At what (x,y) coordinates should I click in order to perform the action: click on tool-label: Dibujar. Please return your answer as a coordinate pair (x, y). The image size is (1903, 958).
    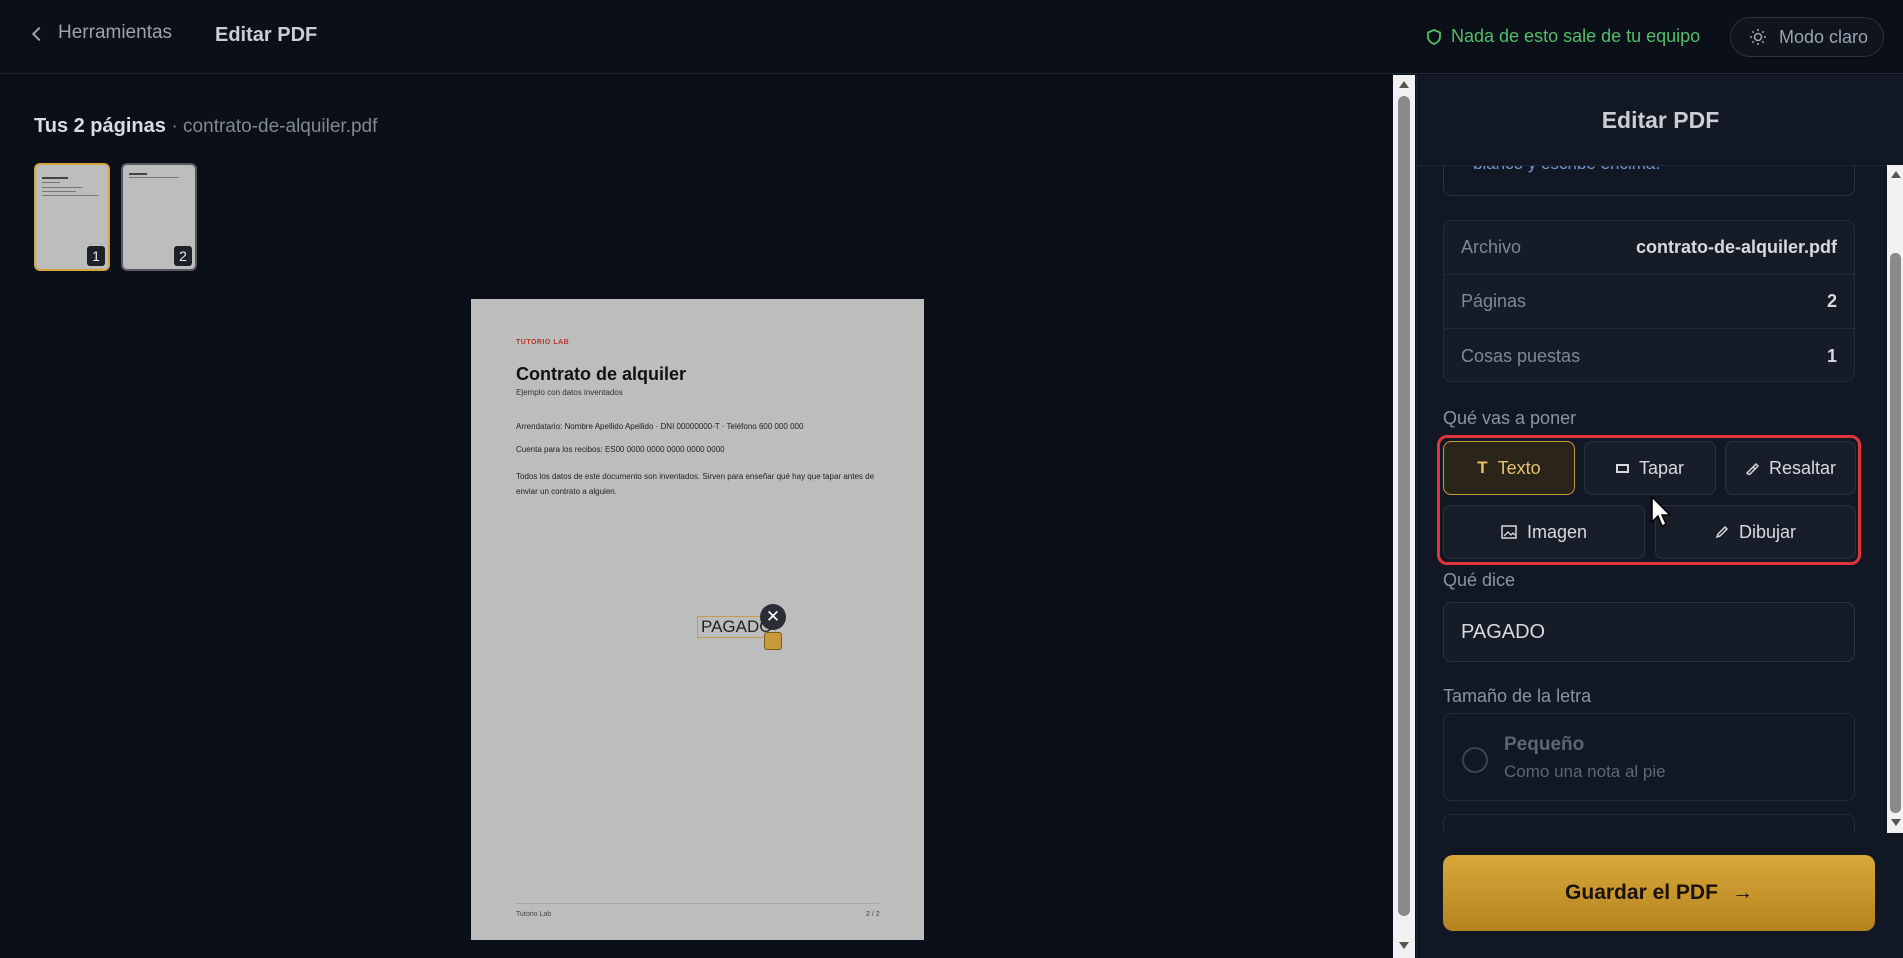
    Looking at the image, I should click on (1767, 531).